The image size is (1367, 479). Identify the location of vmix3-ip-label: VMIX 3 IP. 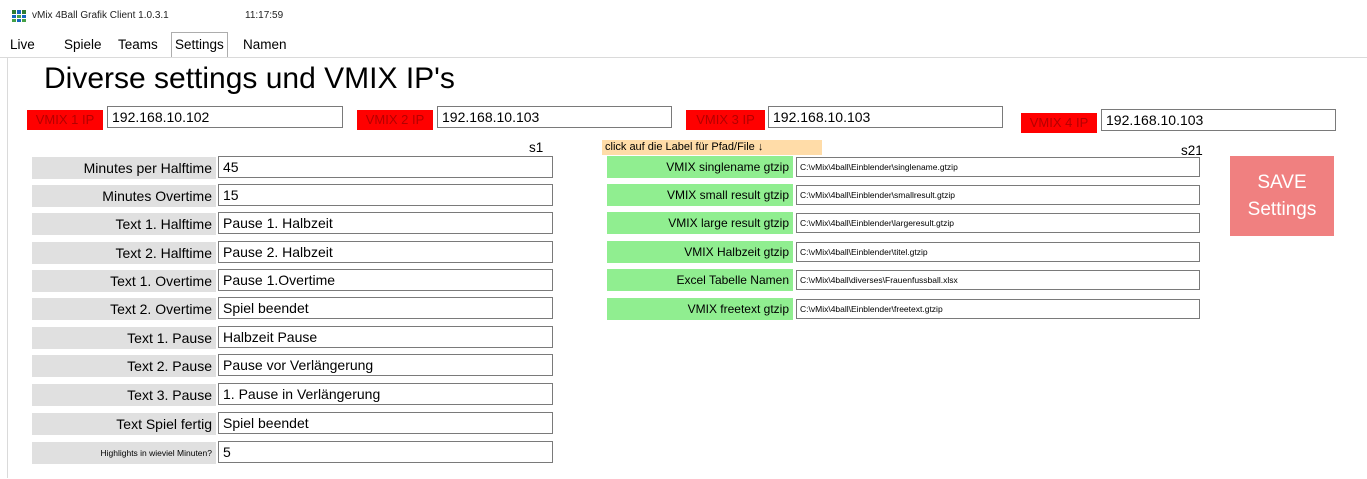
(725, 120).